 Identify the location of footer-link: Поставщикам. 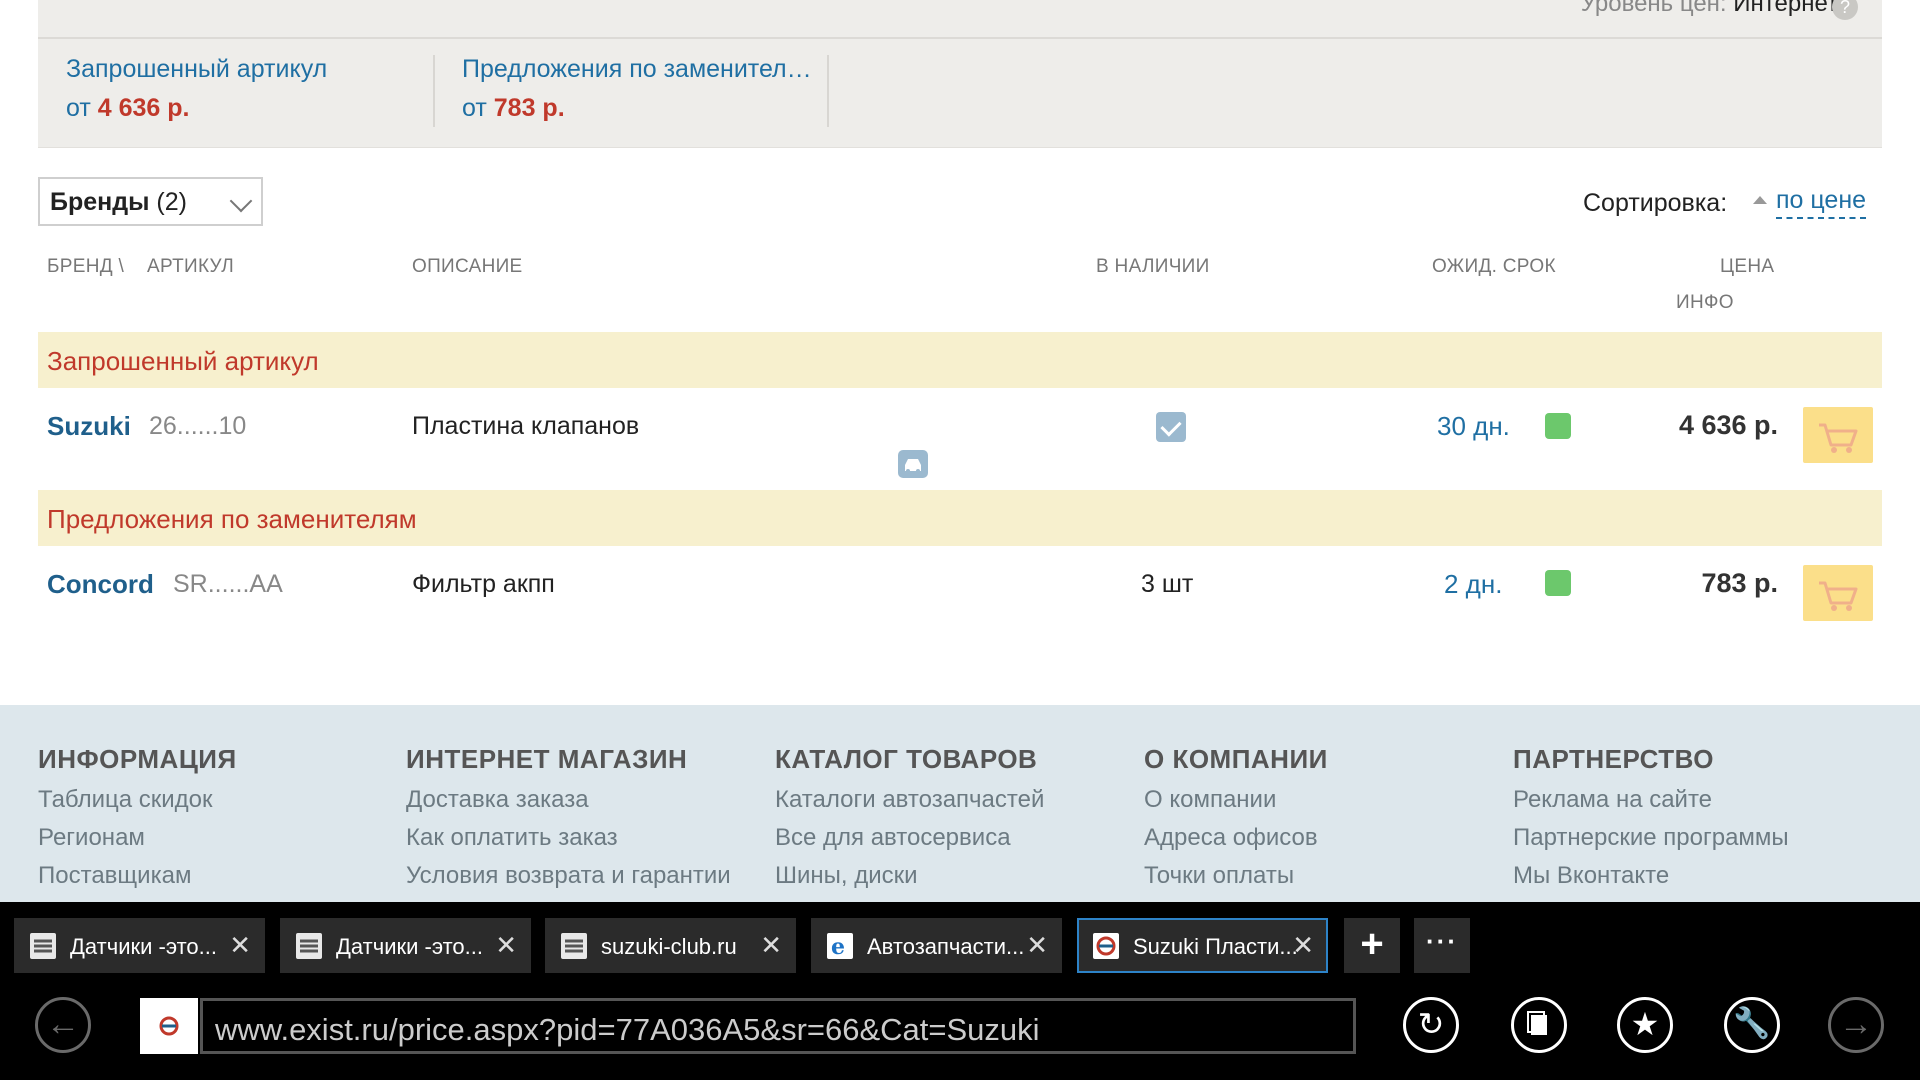
(137, 876).